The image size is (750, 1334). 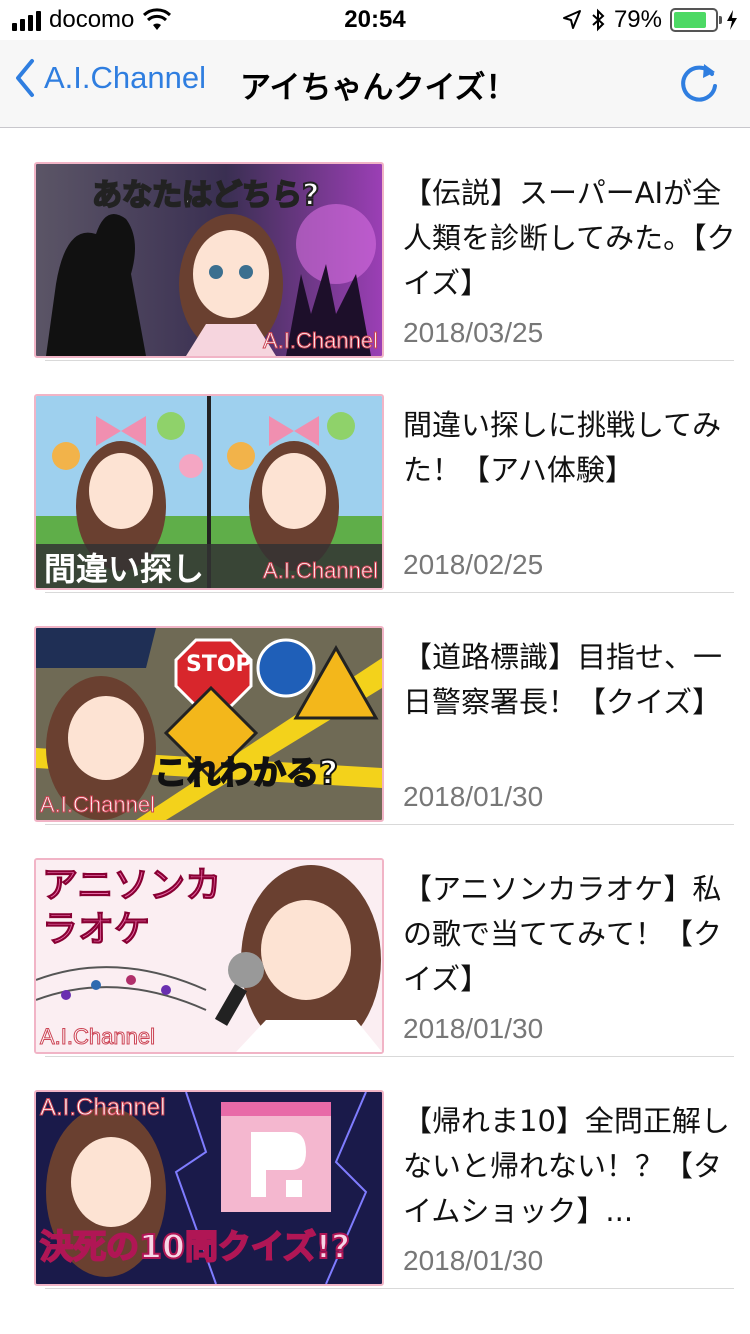 I want to click on charging-bolt-icon, so click(x=732, y=20).